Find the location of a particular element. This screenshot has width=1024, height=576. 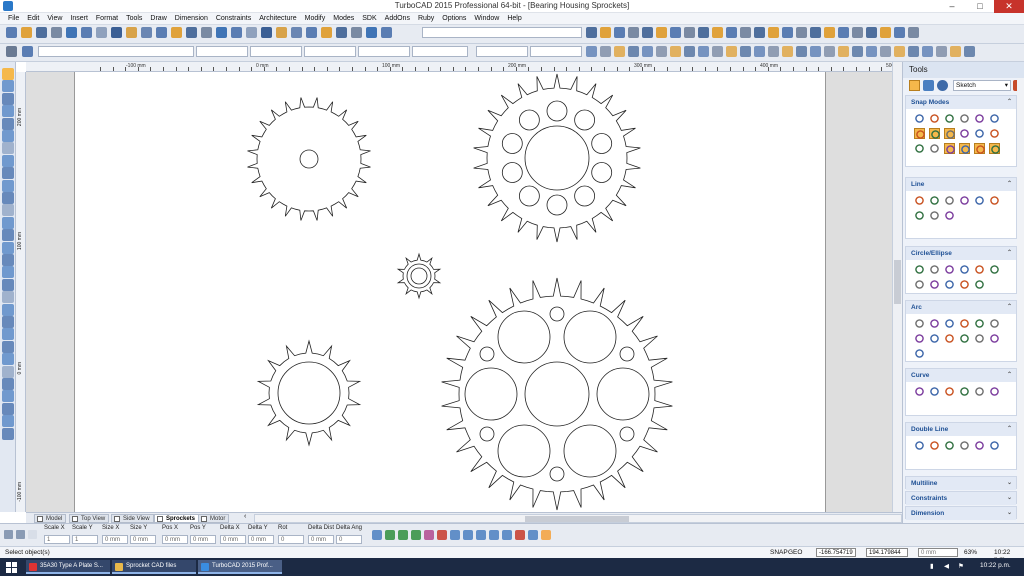

select-mode-icon is located at coordinates (8, 534).